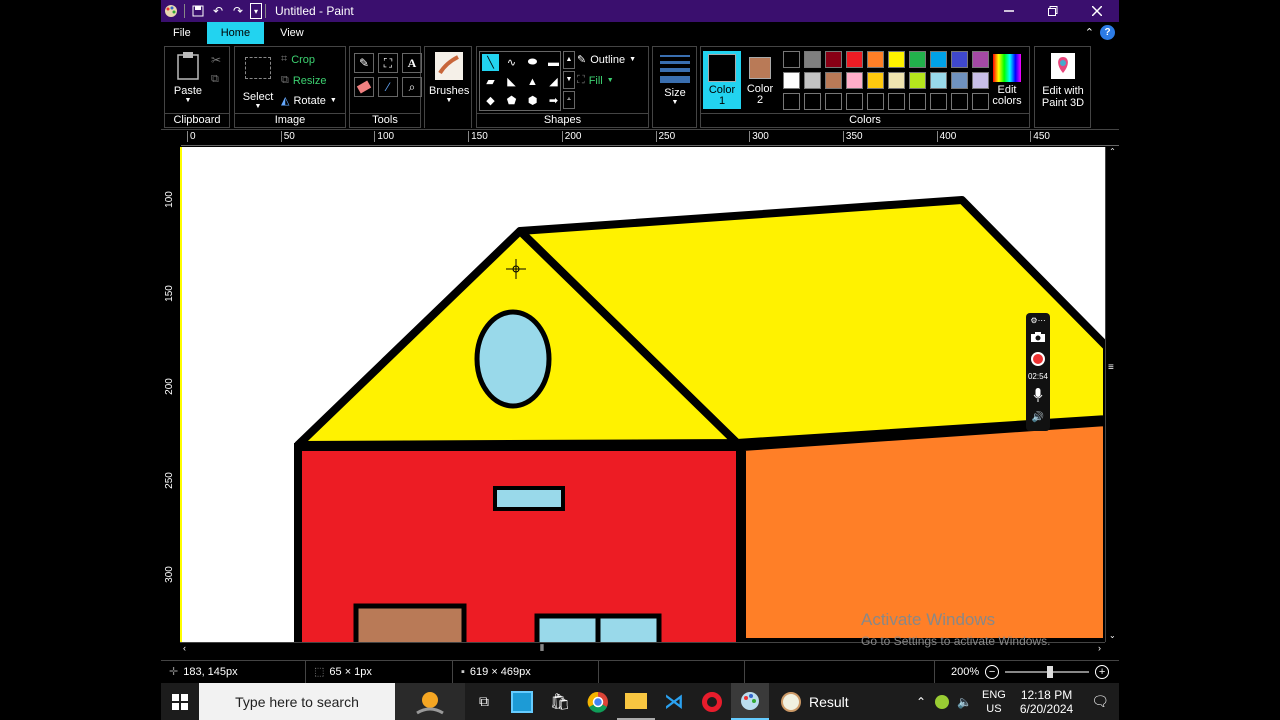 The image size is (1280, 720). What do you see at coordinates (1112, 151) in the screenshot?
I see `scroll-up-icon: ⌃` at bounding box center [1112, 151].